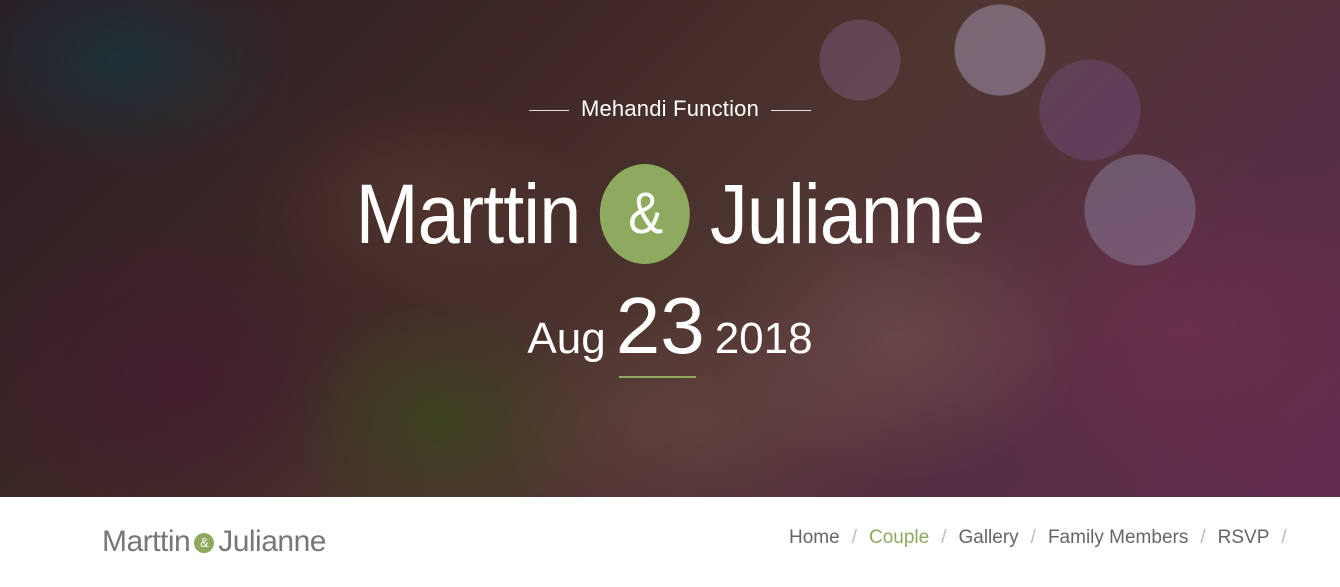  Describe the element at coordinates (204, 543) in the screenshot. I see `logo-ampersand: &` at that location.